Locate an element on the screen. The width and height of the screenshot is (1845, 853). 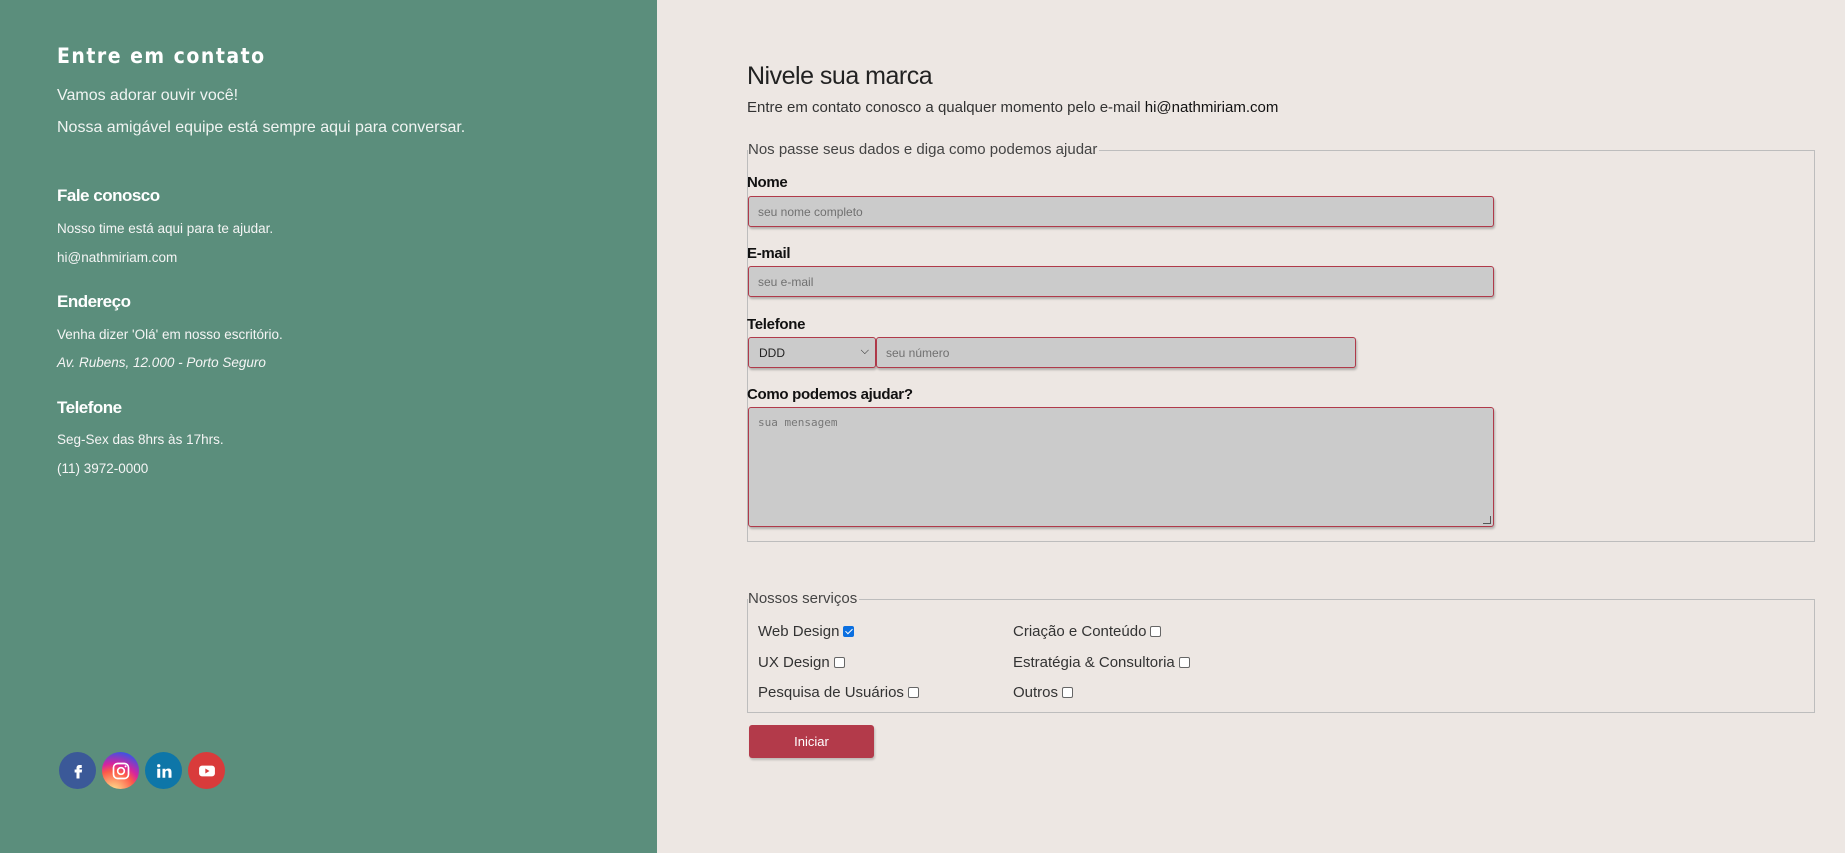
service-content: Criação e Conteúdo is located at coordinates (1087, 631).